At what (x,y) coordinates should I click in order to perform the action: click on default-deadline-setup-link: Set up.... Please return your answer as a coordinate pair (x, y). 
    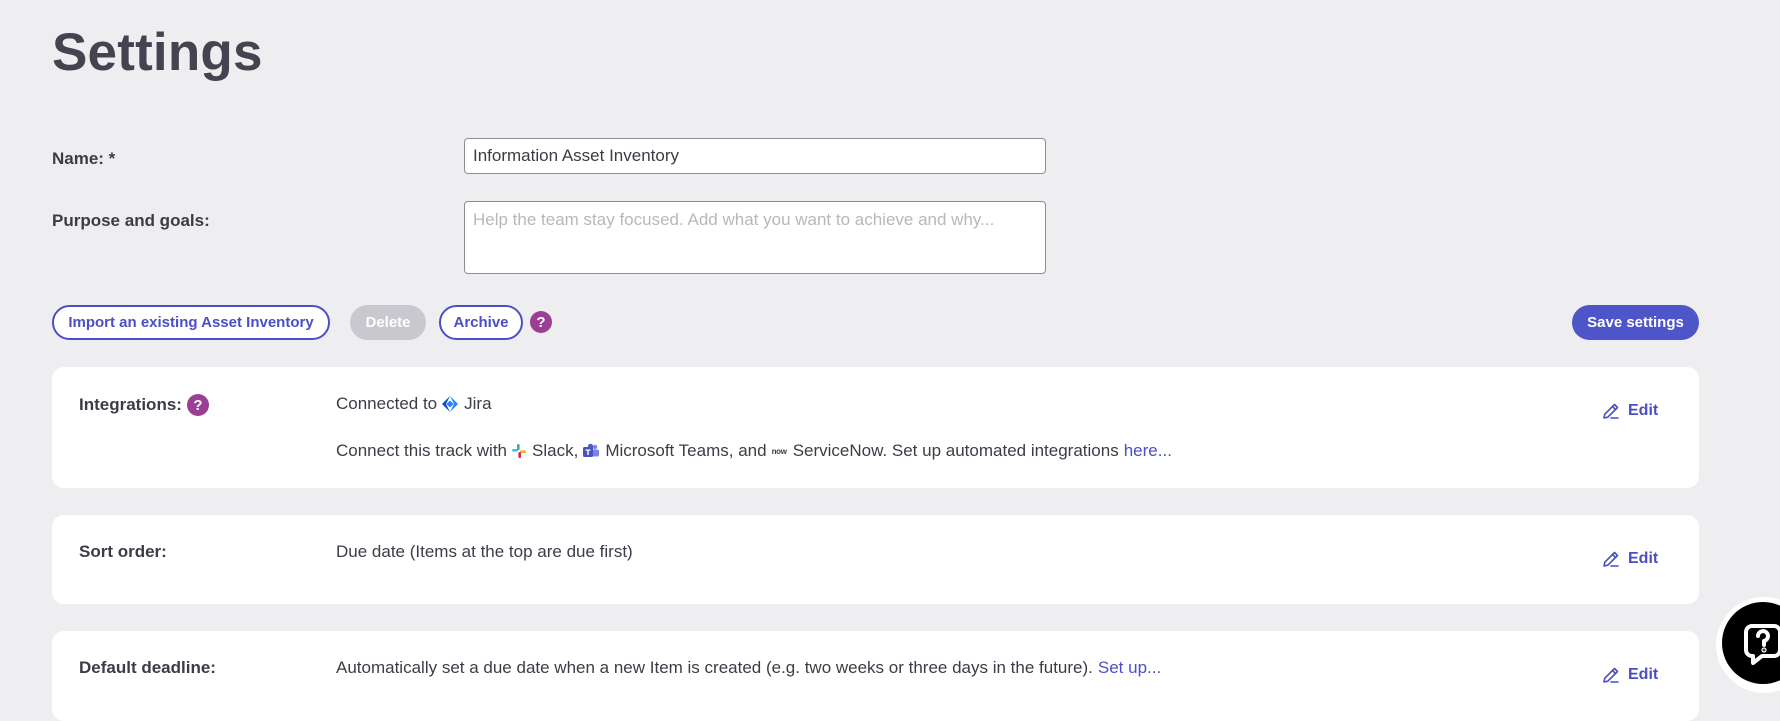
    Looking at the image, I should click on (1129, 668).